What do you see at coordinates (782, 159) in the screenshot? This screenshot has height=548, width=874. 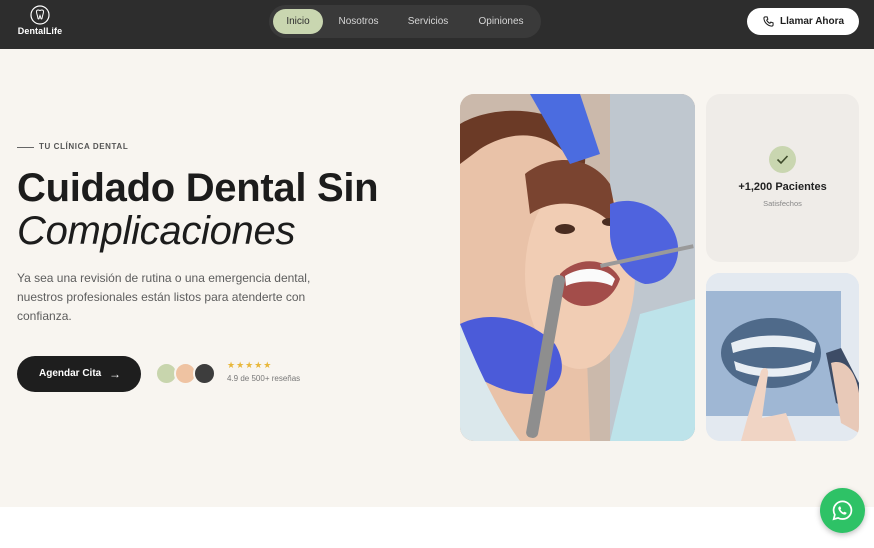 I see `check-icon` at bounding box center [782, 159].